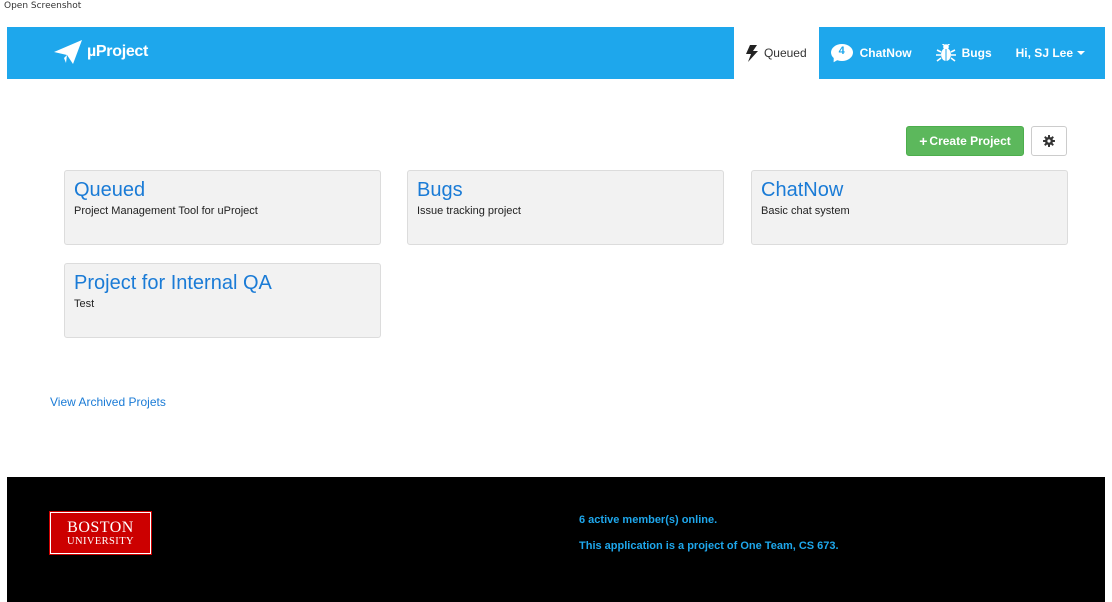 This screenshot has height=602, width=1112. I want to click on bug-icon, so click(945, 53).